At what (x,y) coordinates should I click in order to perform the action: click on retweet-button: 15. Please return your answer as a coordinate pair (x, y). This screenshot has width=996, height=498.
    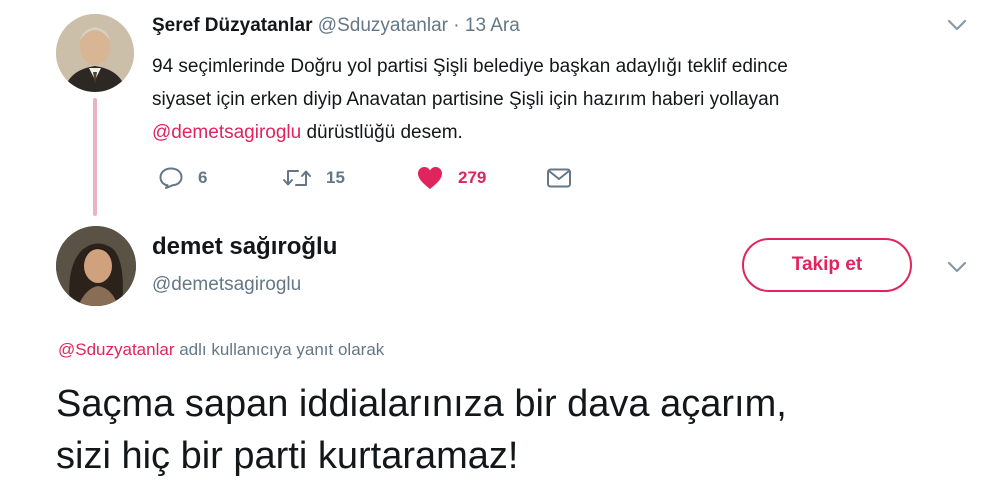
    Looking at the image, I should click on (313, 178).